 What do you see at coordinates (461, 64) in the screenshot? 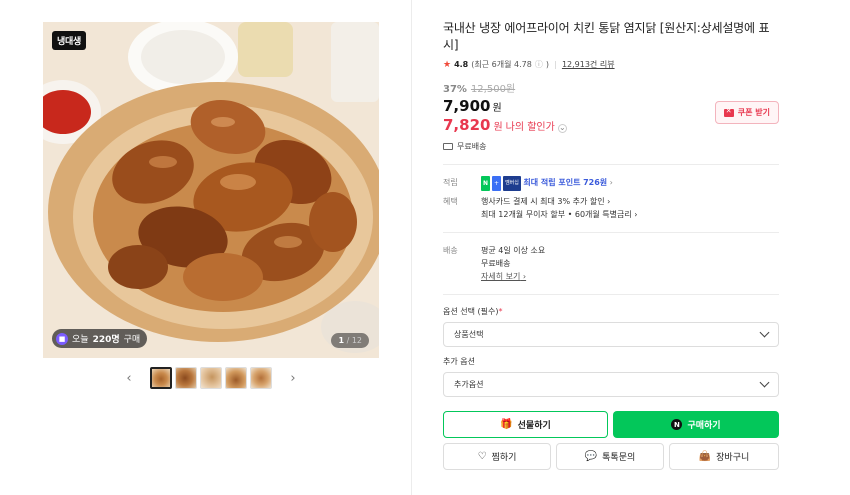
I see `rating-score: 4.8` at bounding box center [461, 64].